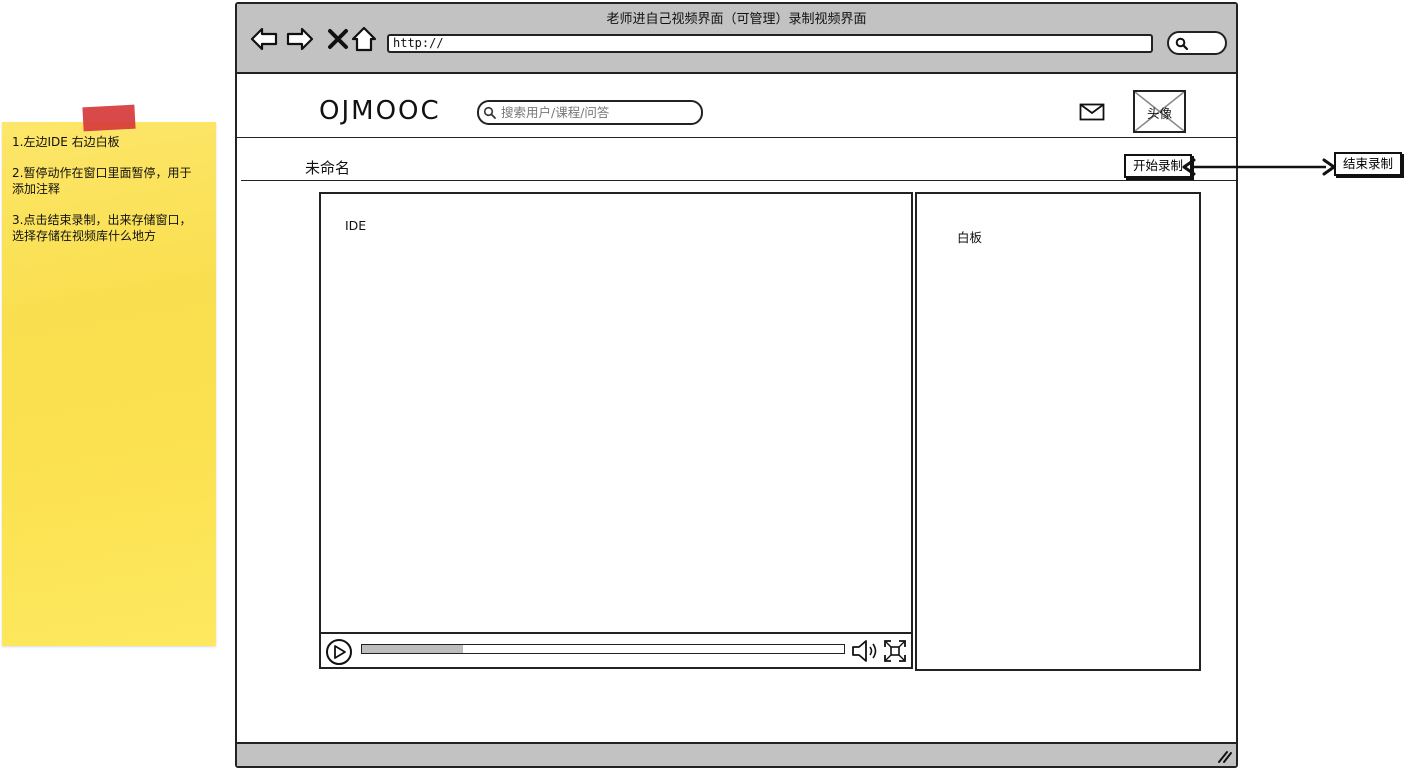 This screenshot has width=1406, height=770. What do you see at coordinates (1182, 44) in the screenshot?
I see `search-icon` at bounding box center [1182, 44].